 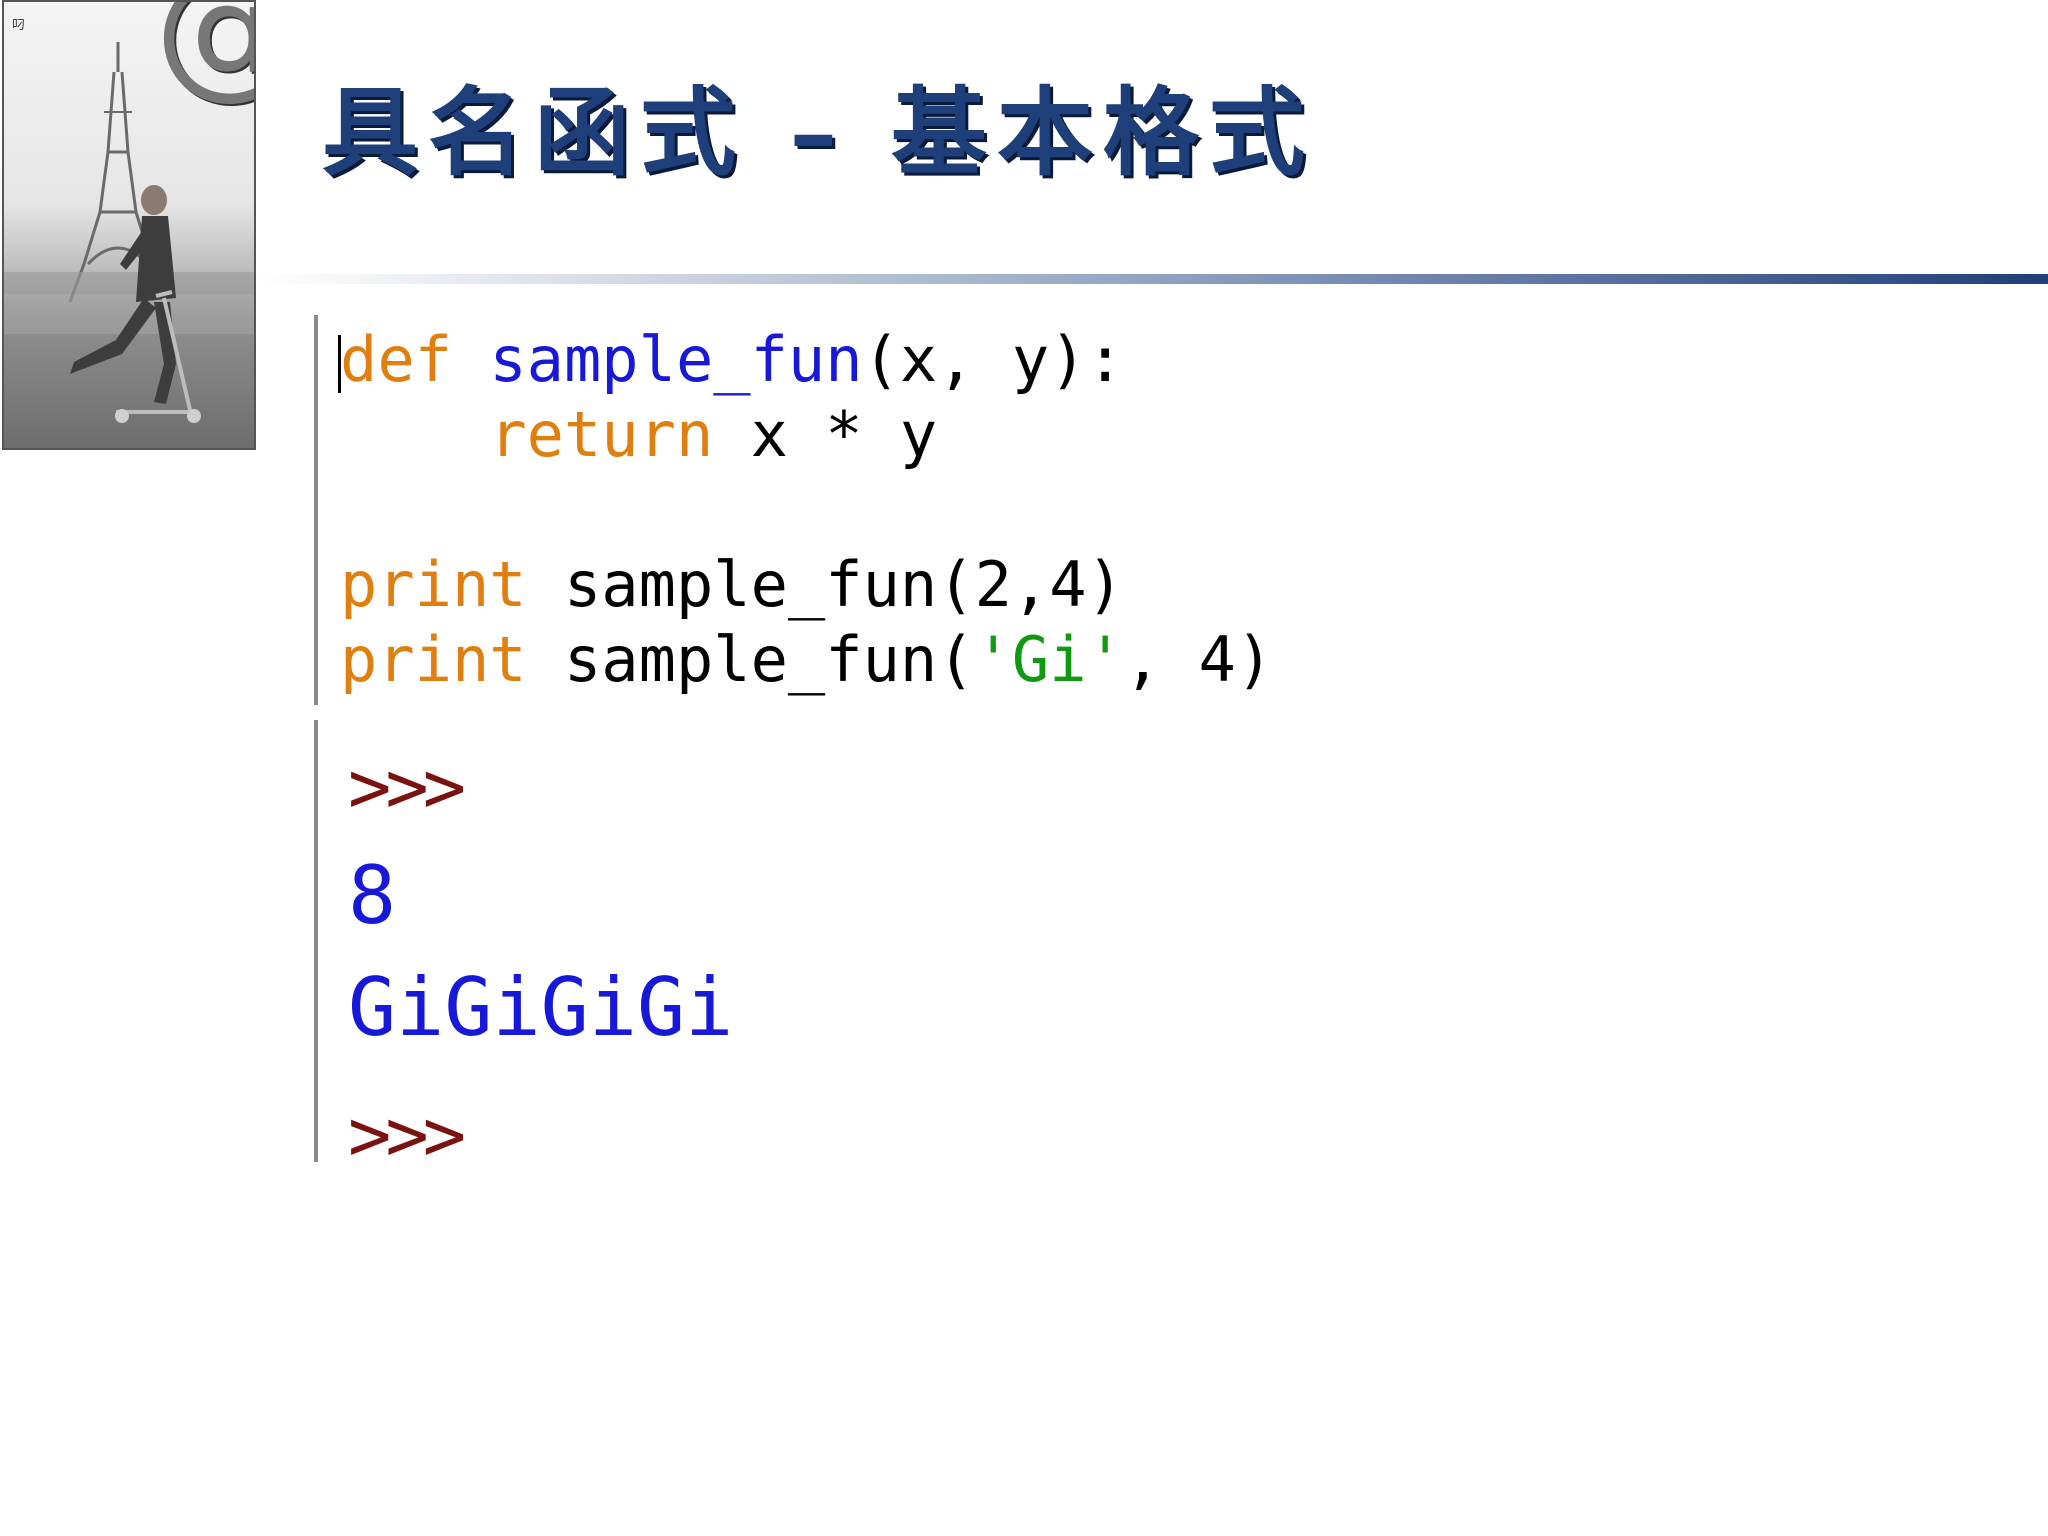 What do you see at coordinates (19, 25) in the screenshot?
I see `stamp-icon: 叼` at bounding box center [19, 25].